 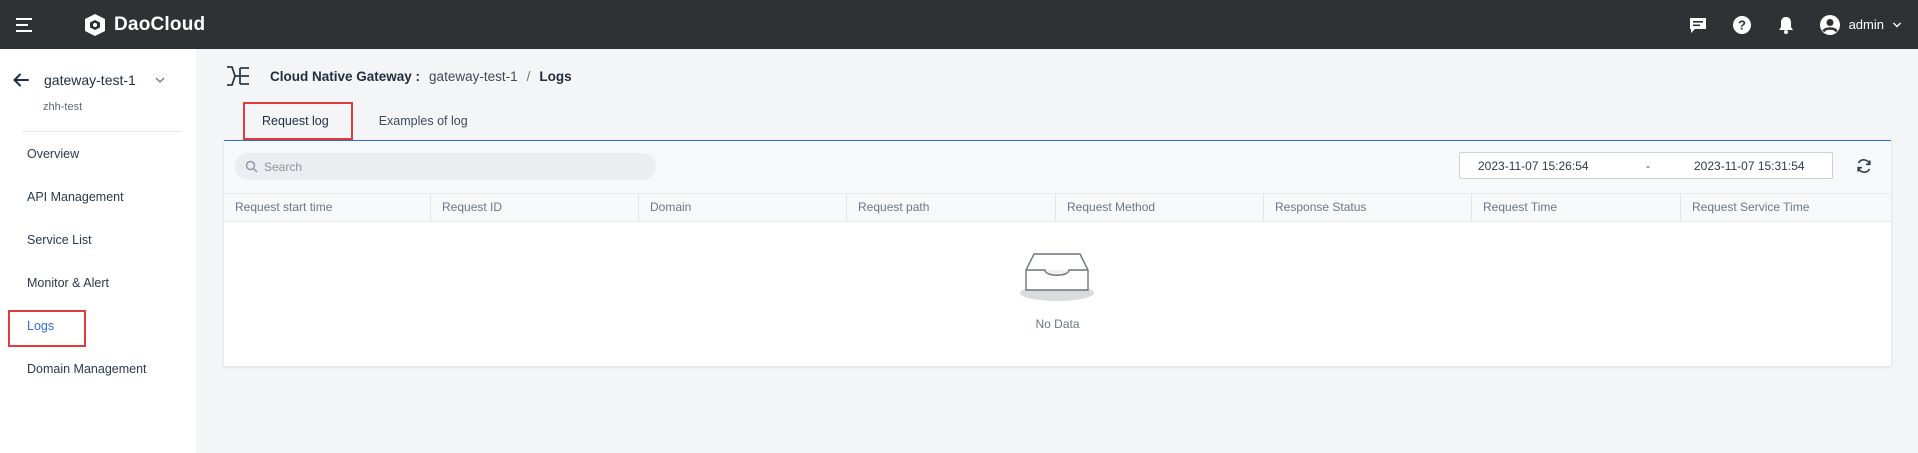 I want to click on brand-name: DaoCloud, so click(x=160, y=24).